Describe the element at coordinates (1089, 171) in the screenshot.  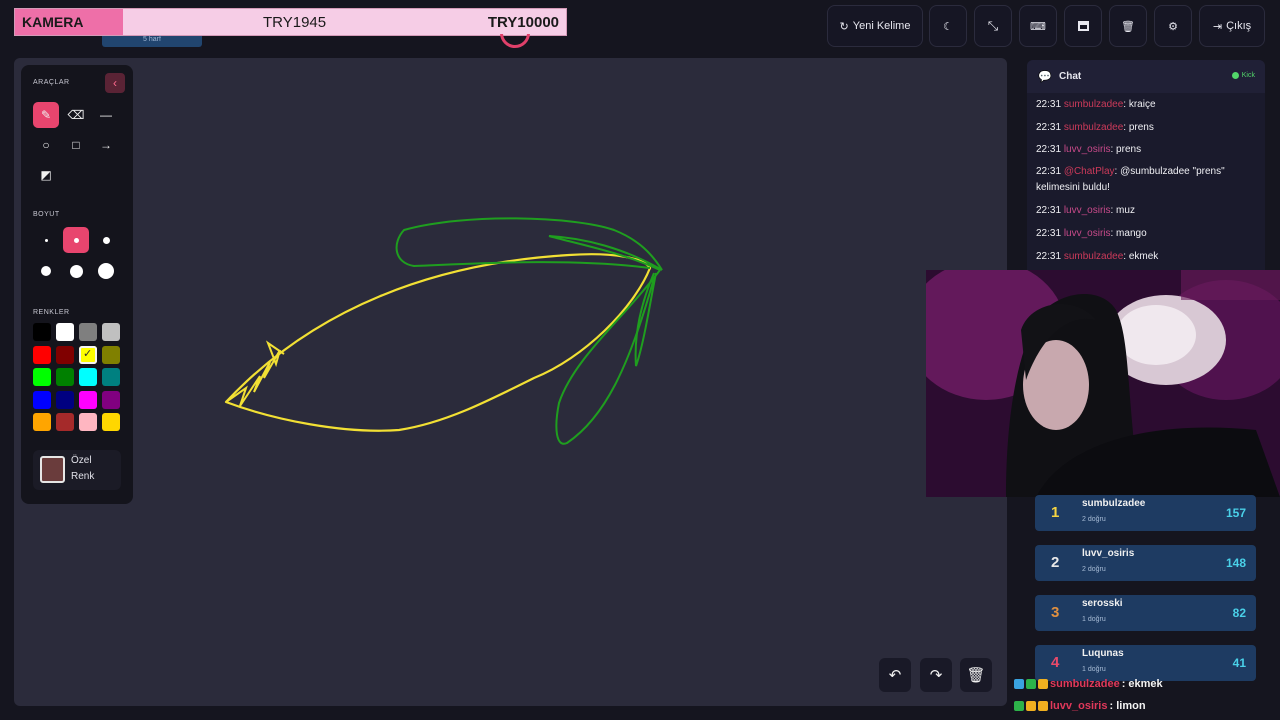
I see `chat-username: @ChatPlay` at that location.